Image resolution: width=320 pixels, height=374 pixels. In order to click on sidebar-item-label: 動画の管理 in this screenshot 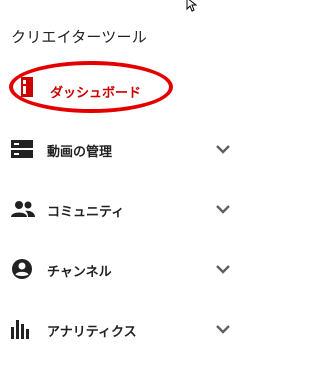, I will do `click(80, 152)`.